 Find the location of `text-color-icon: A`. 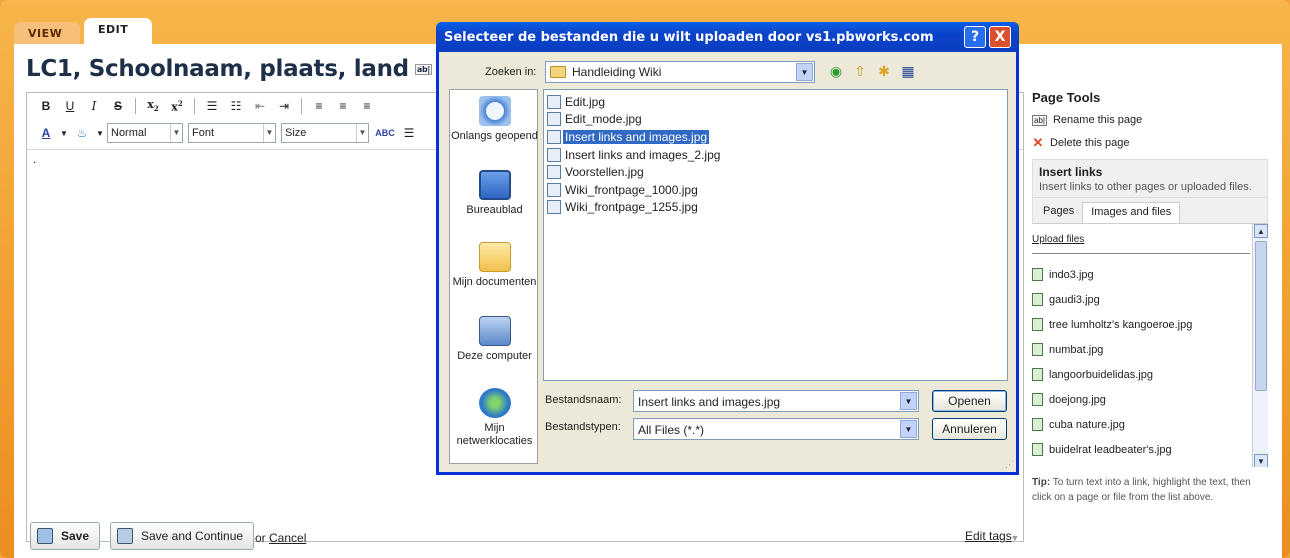

text-color-icon: A is located at coordinates (46, 133).